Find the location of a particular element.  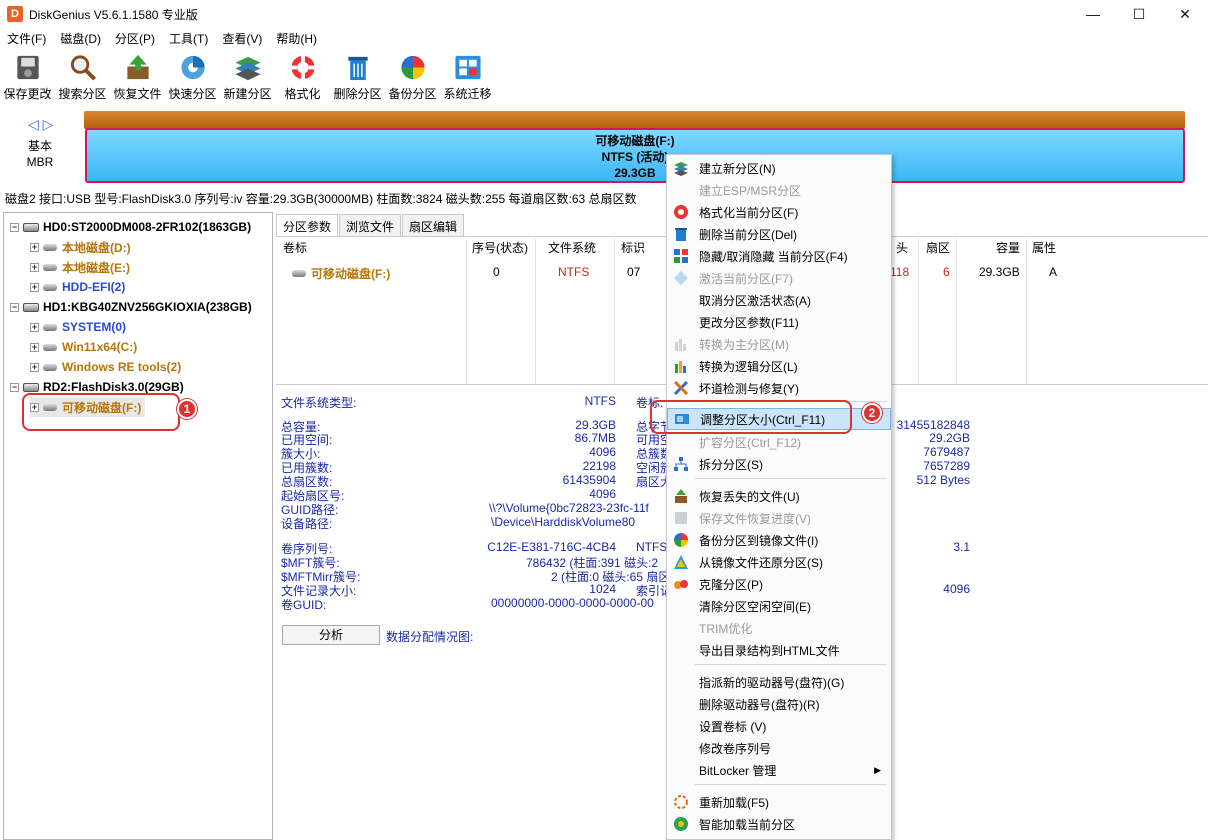

menu-partition: 分区(P) is located at coordinates (135, 38).